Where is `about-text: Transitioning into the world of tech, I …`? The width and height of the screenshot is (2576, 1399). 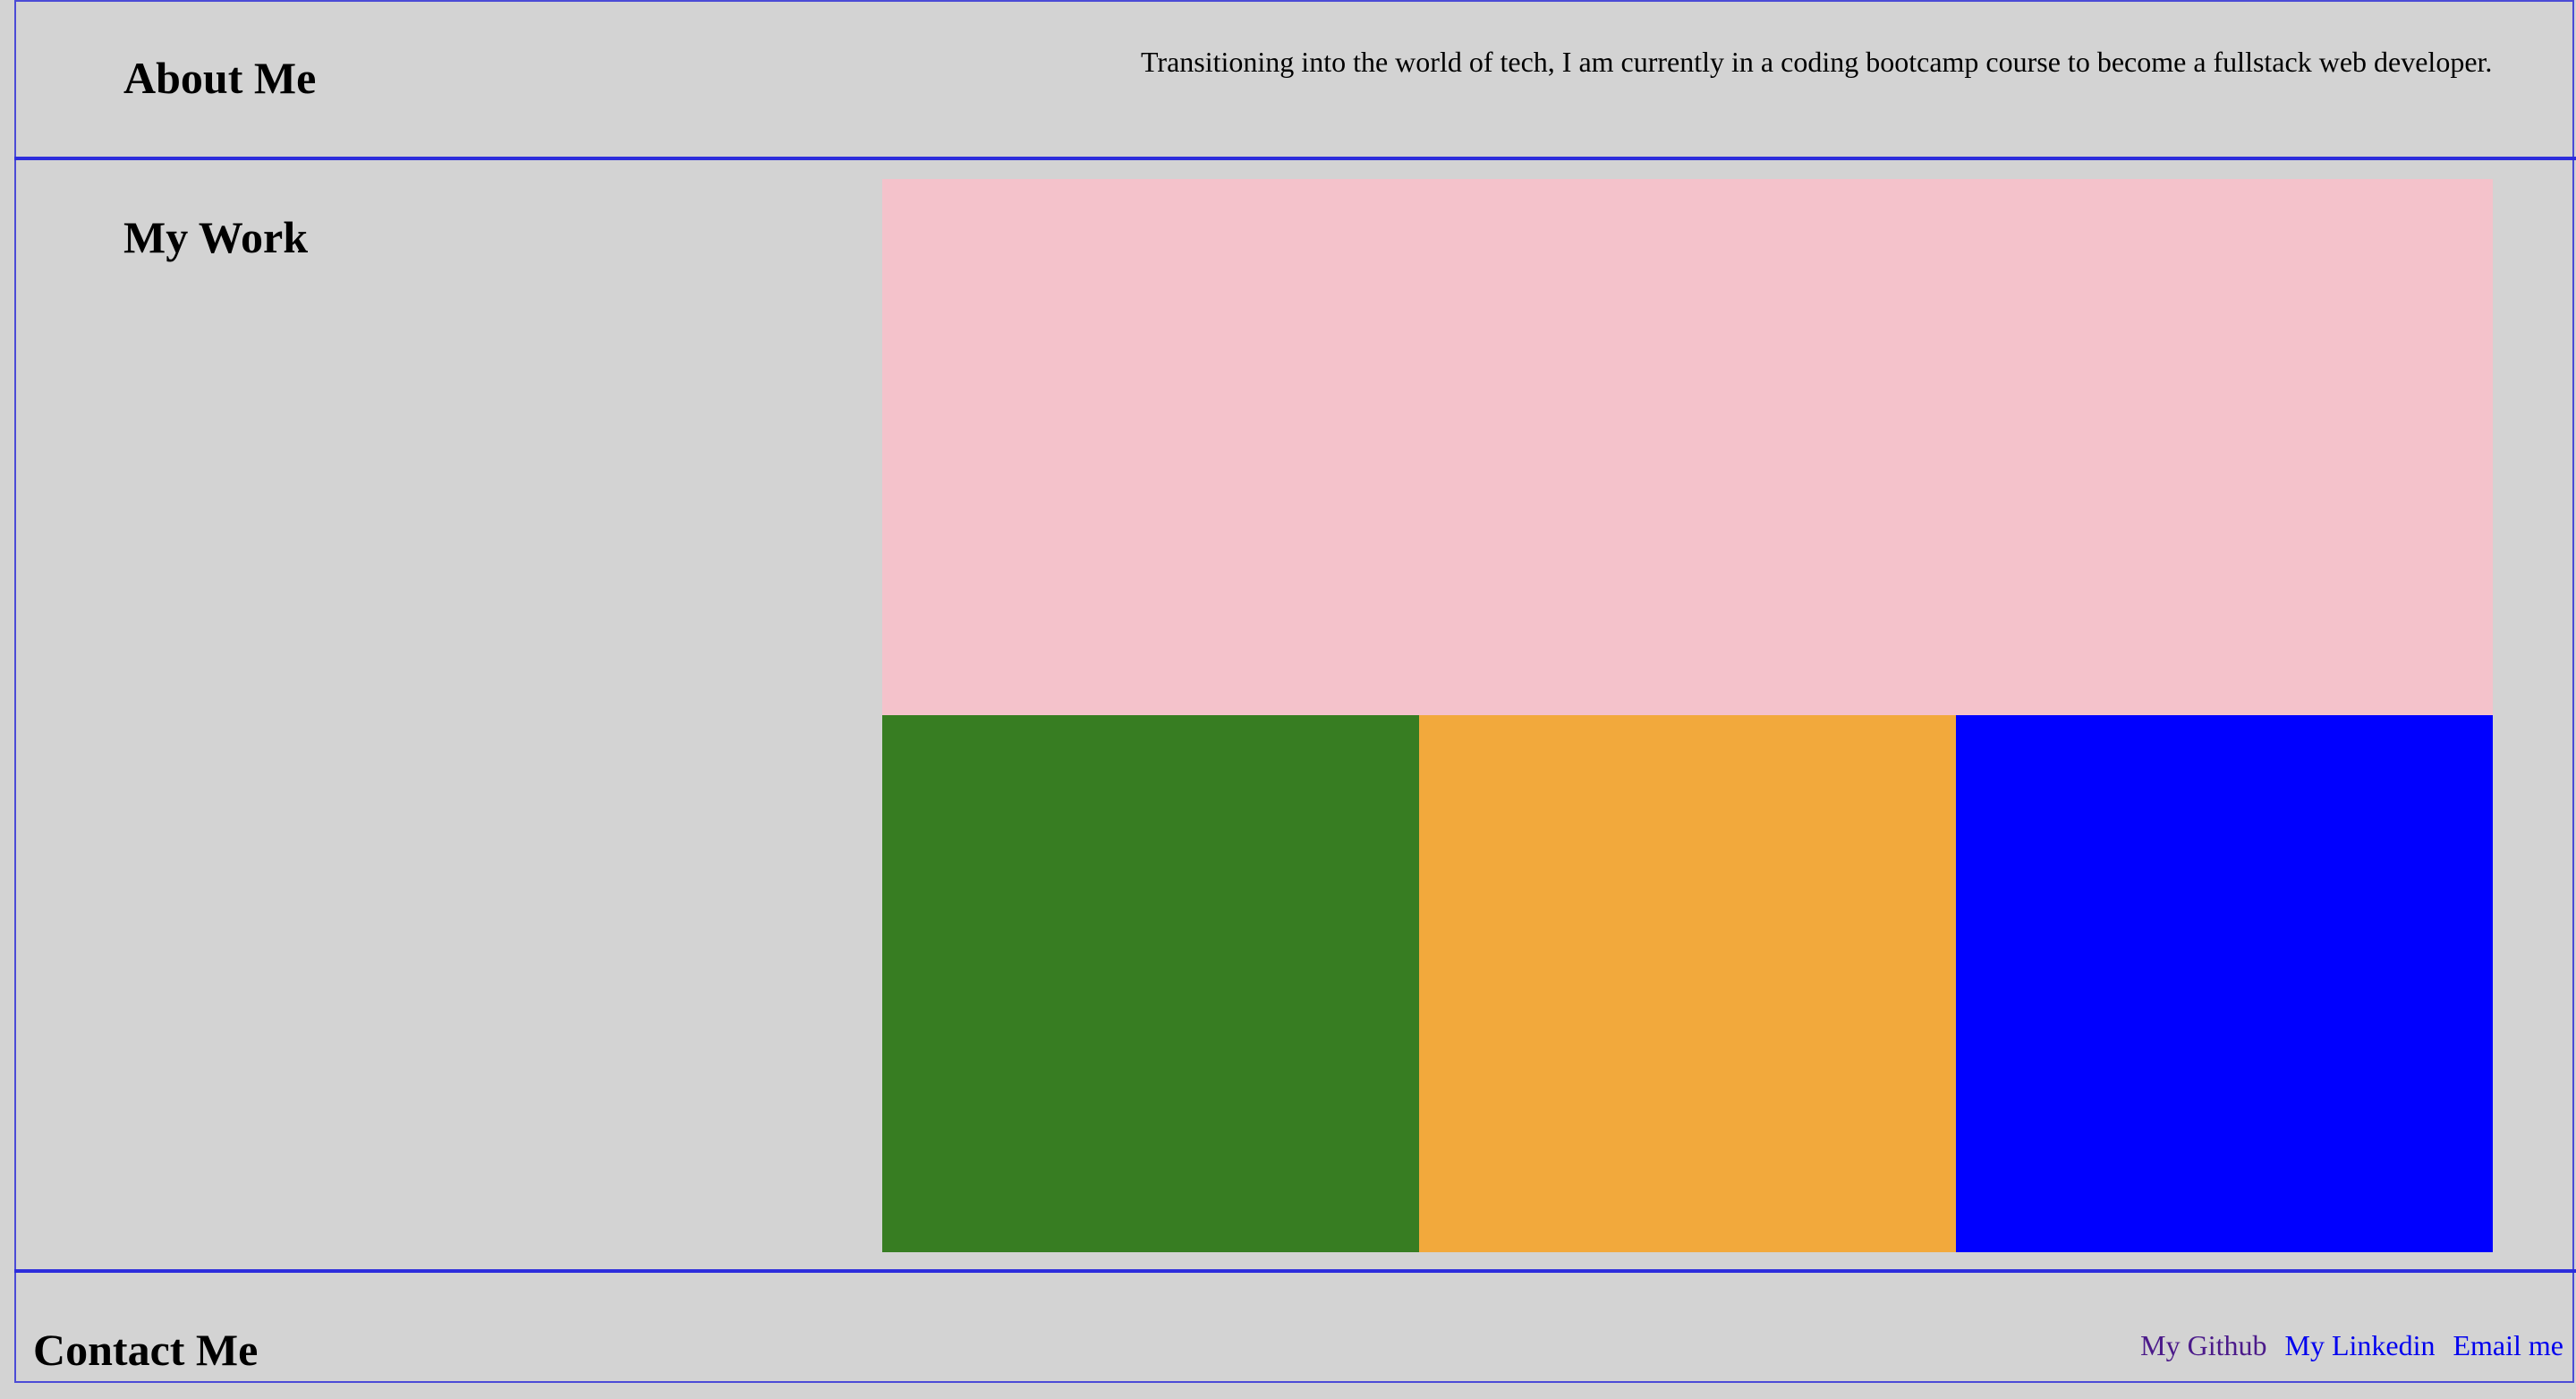
about-text: Transitioning into the world of tech, I … is located at coordinates (1817, 62).